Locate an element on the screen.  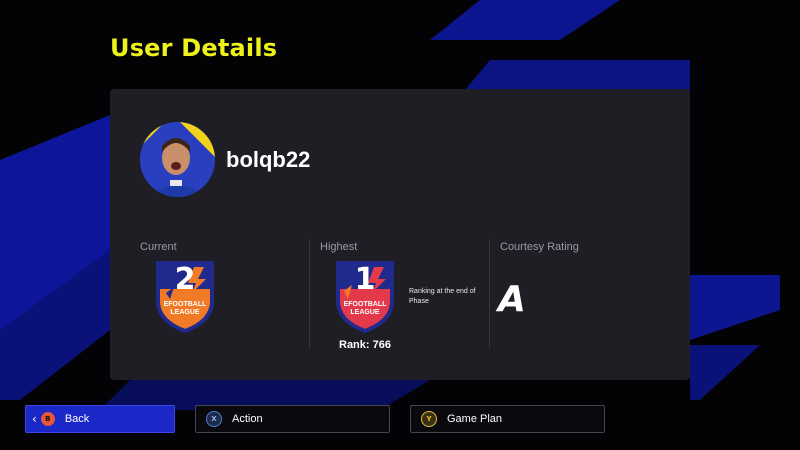
back-button-label: Back is located at coordinates (77, 419).